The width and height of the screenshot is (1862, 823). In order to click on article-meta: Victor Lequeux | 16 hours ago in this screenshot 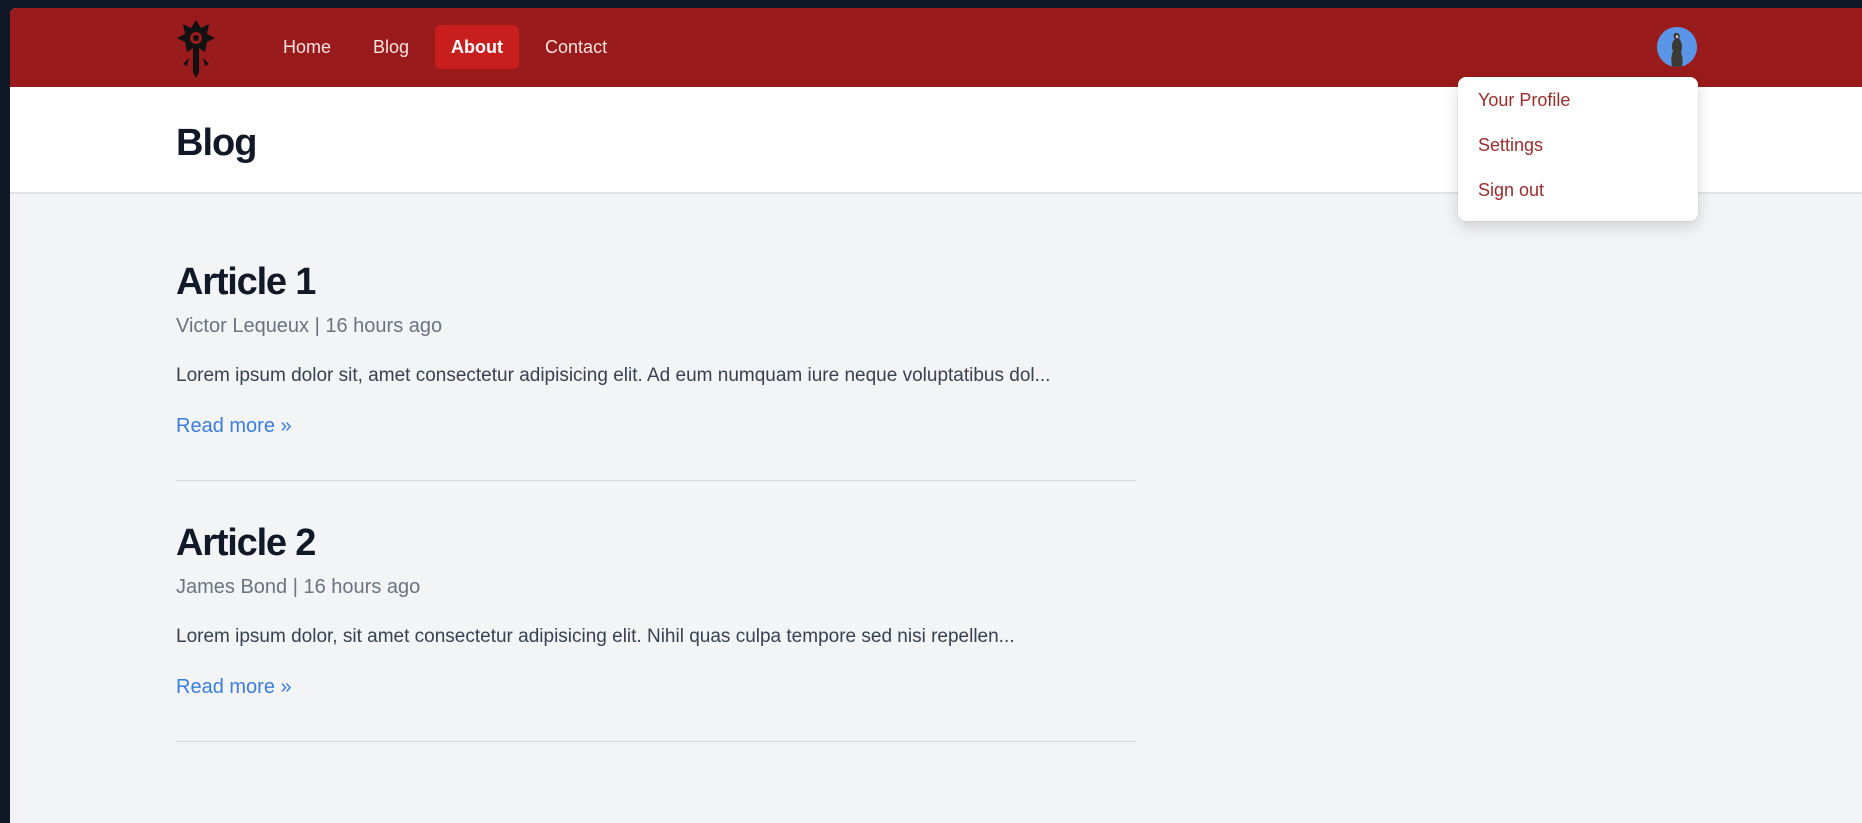, I will do `click(309, 326)`.